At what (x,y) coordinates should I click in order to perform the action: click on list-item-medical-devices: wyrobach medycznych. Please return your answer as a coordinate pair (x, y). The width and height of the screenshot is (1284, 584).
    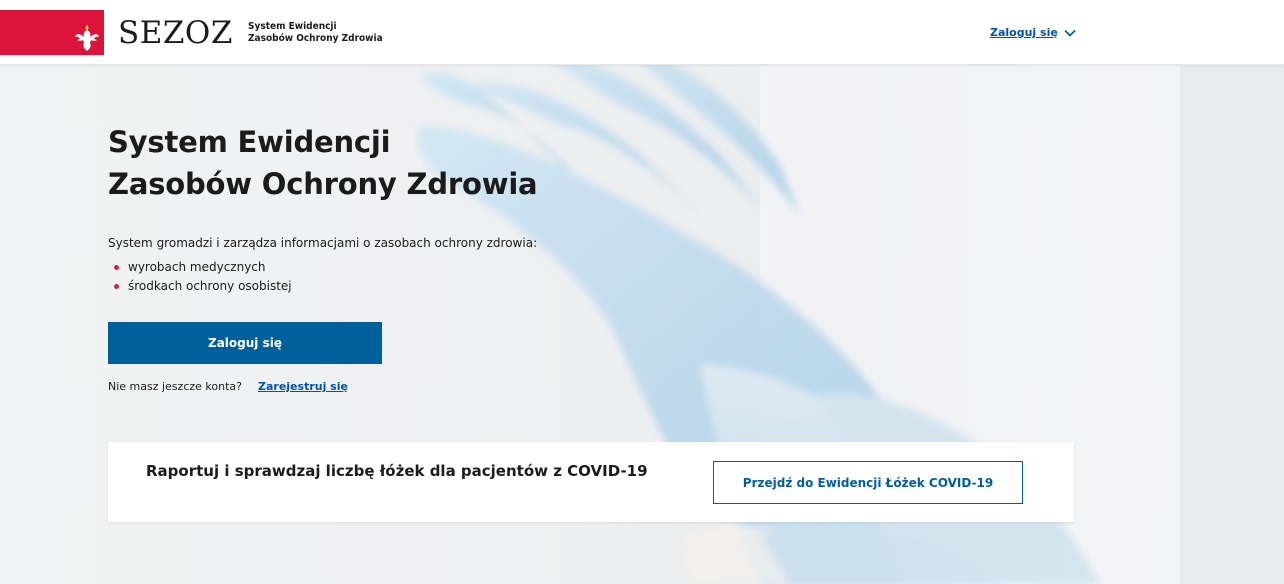
    Looking at the image, I should click on (203, 267).